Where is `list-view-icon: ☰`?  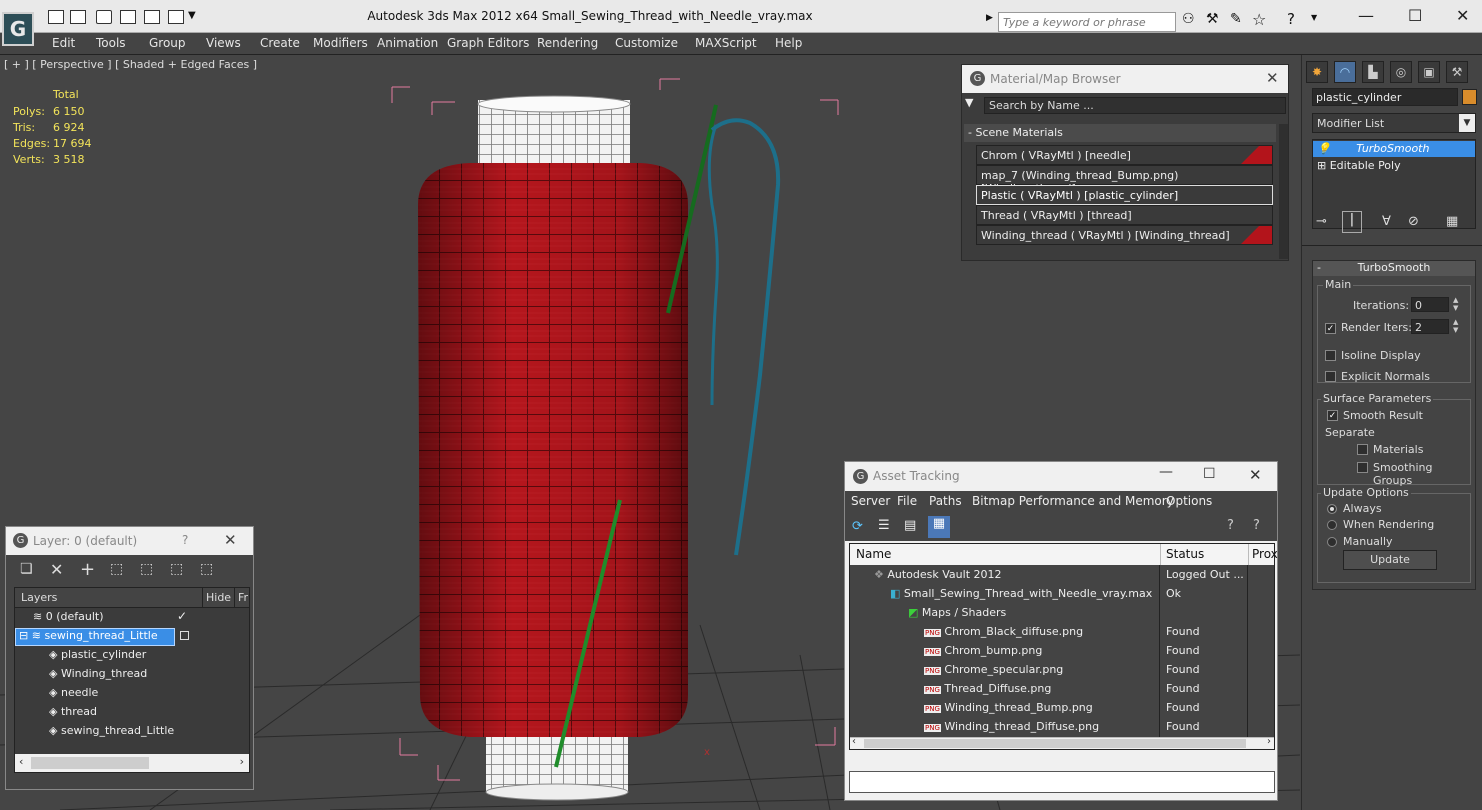
list-view-icon: ☰ is located at coordinates (884, 525).